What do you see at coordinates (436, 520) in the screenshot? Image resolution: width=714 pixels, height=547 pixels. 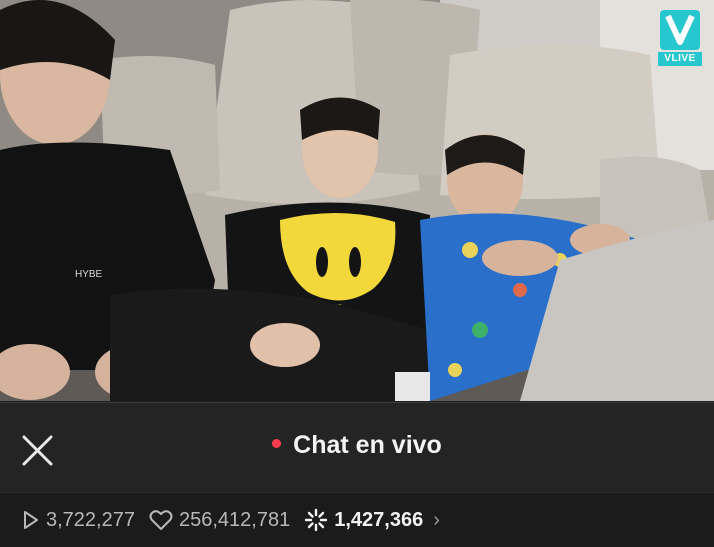 I see `chevron-right-icon: ›` at bounding box center [436, 520].